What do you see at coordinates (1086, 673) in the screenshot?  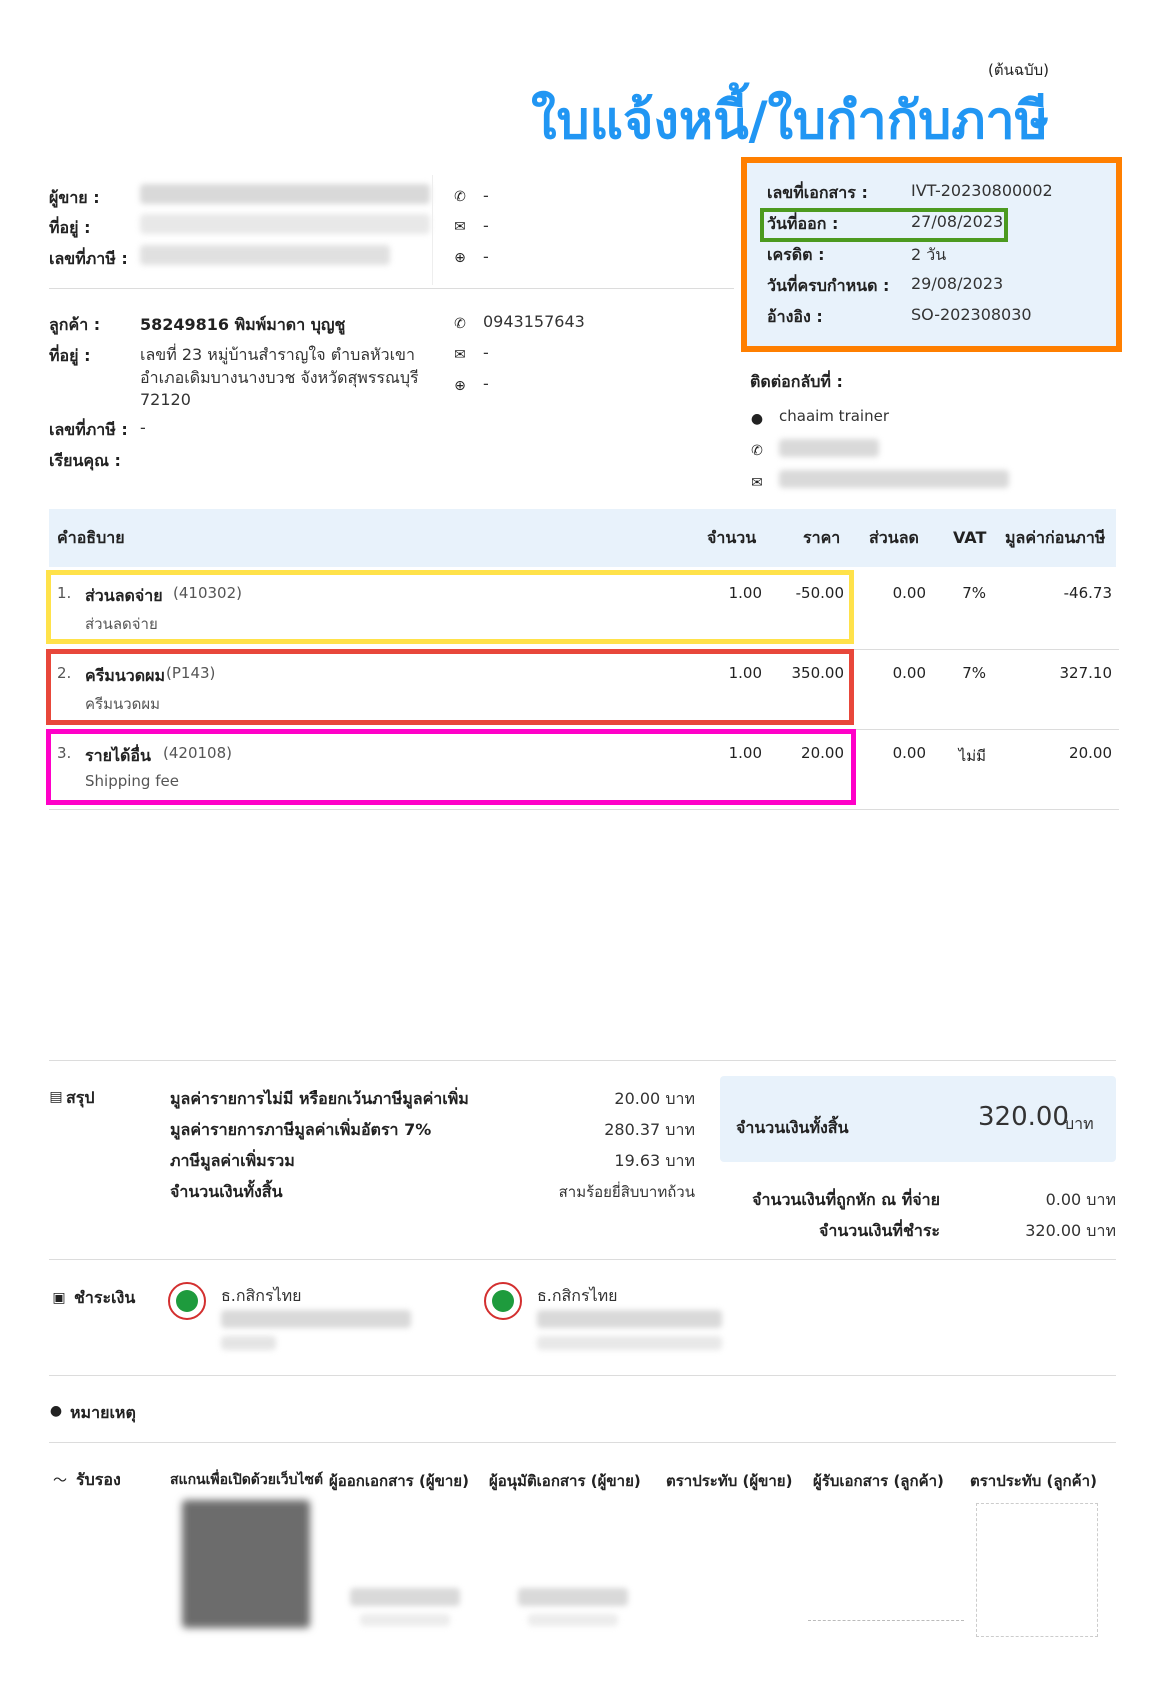 I see `row-pretax: 327.10` at bounding box center [1086, 673].